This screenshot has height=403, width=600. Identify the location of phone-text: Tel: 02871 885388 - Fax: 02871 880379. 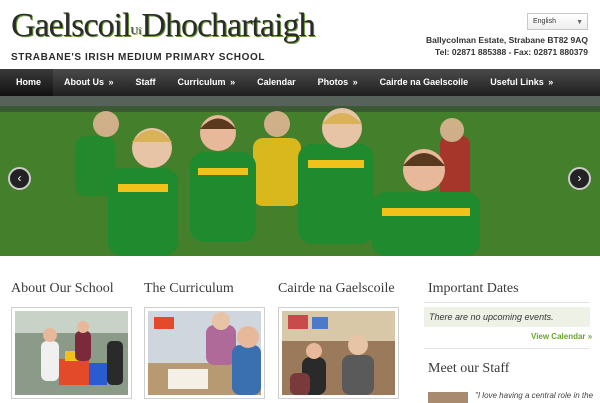
(511, 52).